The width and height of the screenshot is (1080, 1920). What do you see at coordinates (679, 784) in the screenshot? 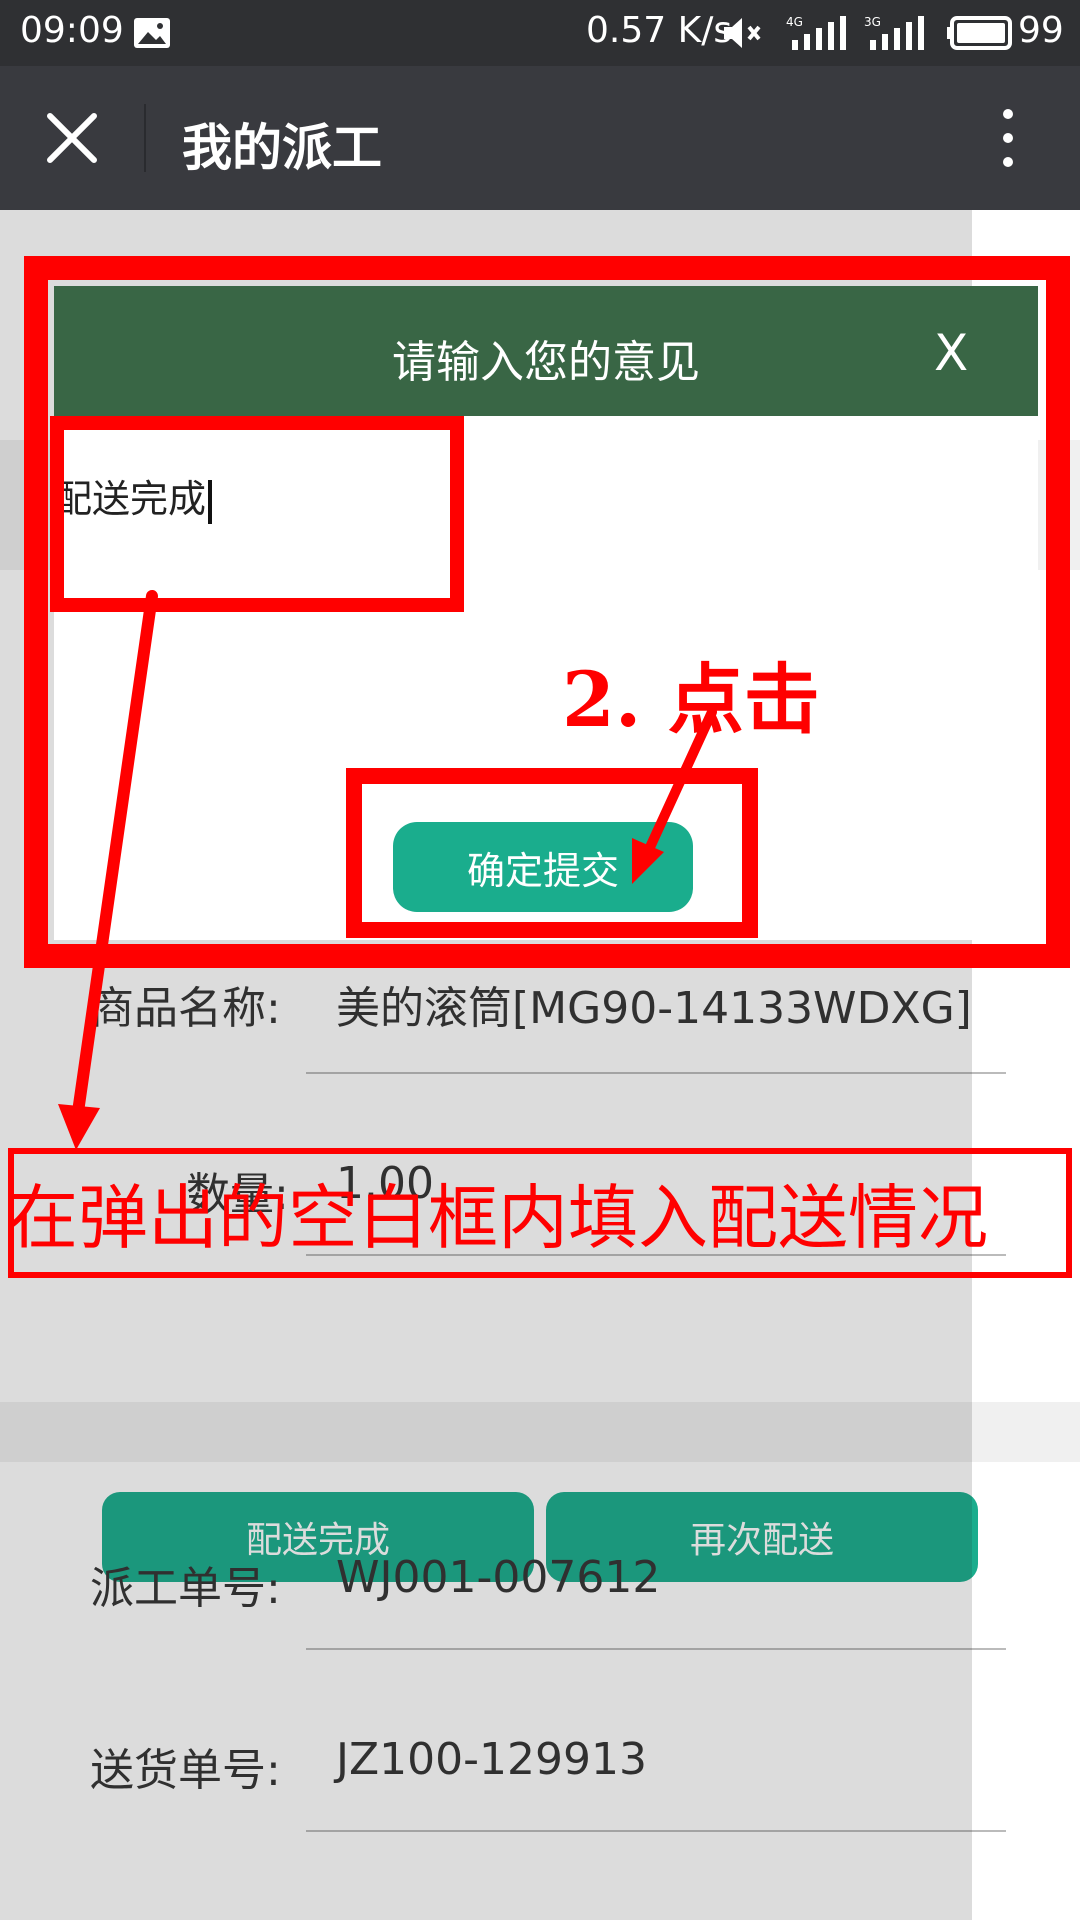
I see `arrow-to-submit` at bounding box center [679, 784].